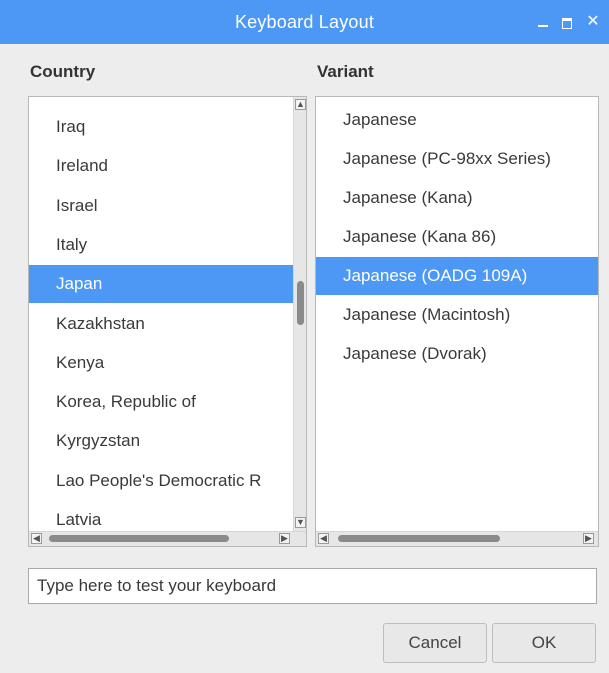 This screenshot has width=609, height=673. I want to click on country-list-item: Iraq, so click(161, 127).